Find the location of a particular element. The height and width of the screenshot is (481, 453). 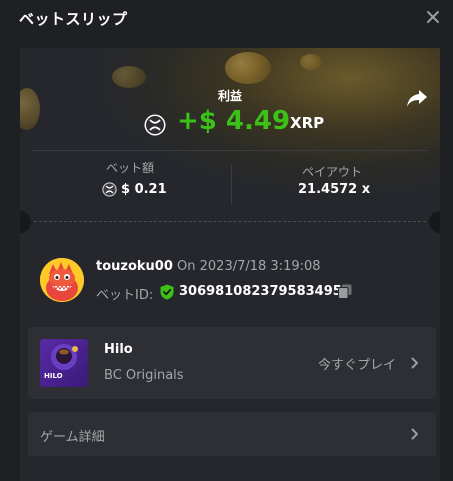

bet-id-label: ベットID: is located at coordinates (125, 295).